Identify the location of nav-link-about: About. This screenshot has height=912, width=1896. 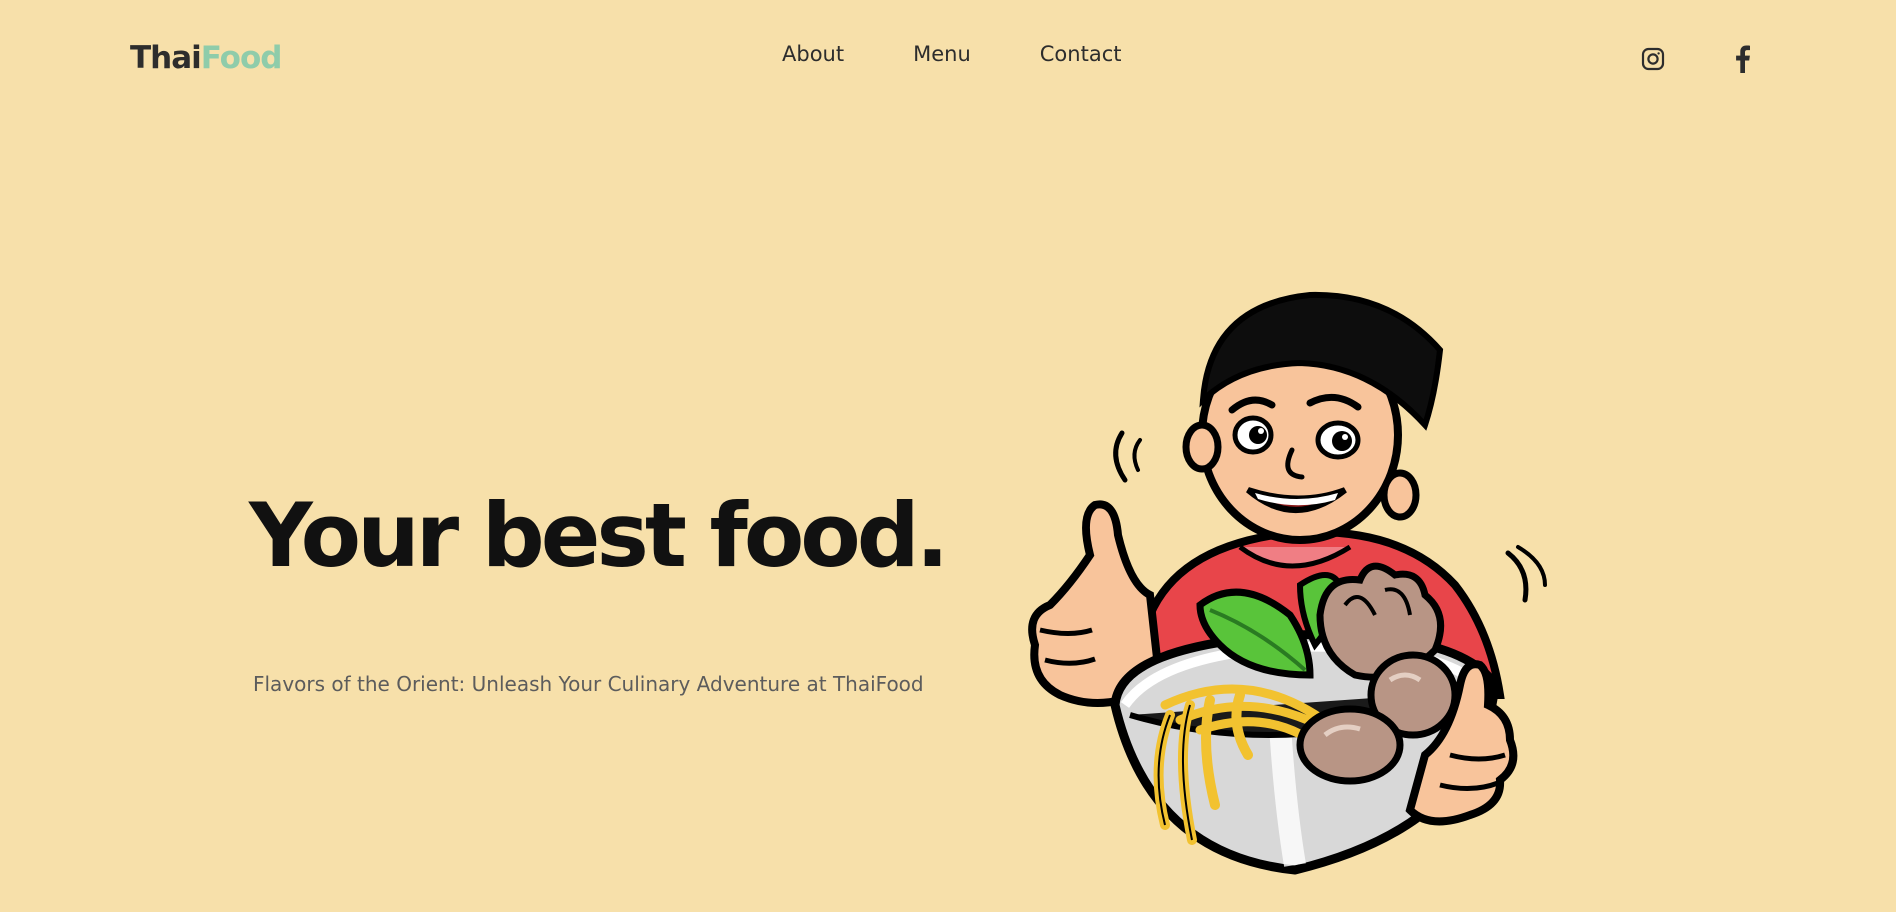
(813, 54).